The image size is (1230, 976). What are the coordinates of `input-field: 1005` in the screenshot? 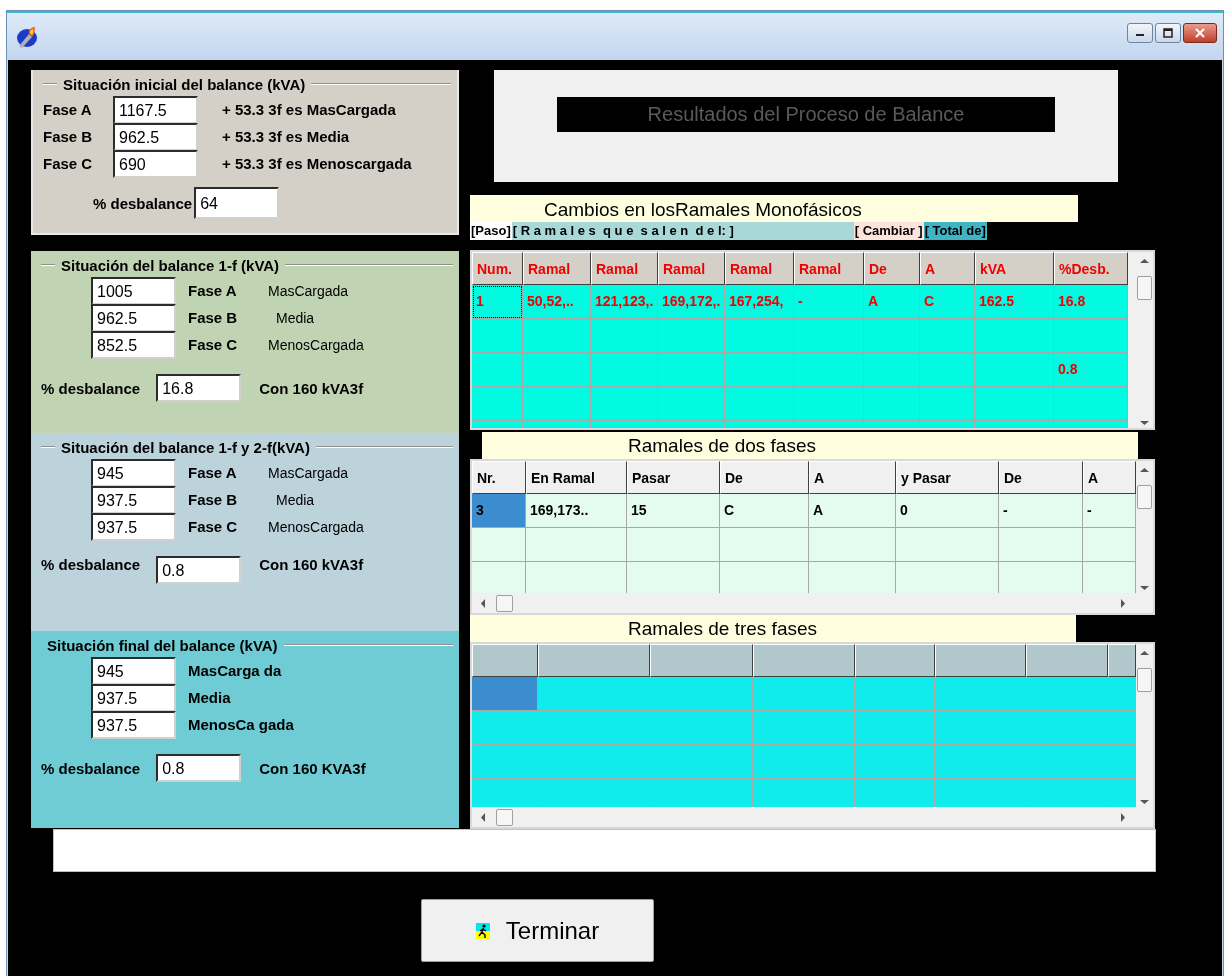 It's located at (133, 290).